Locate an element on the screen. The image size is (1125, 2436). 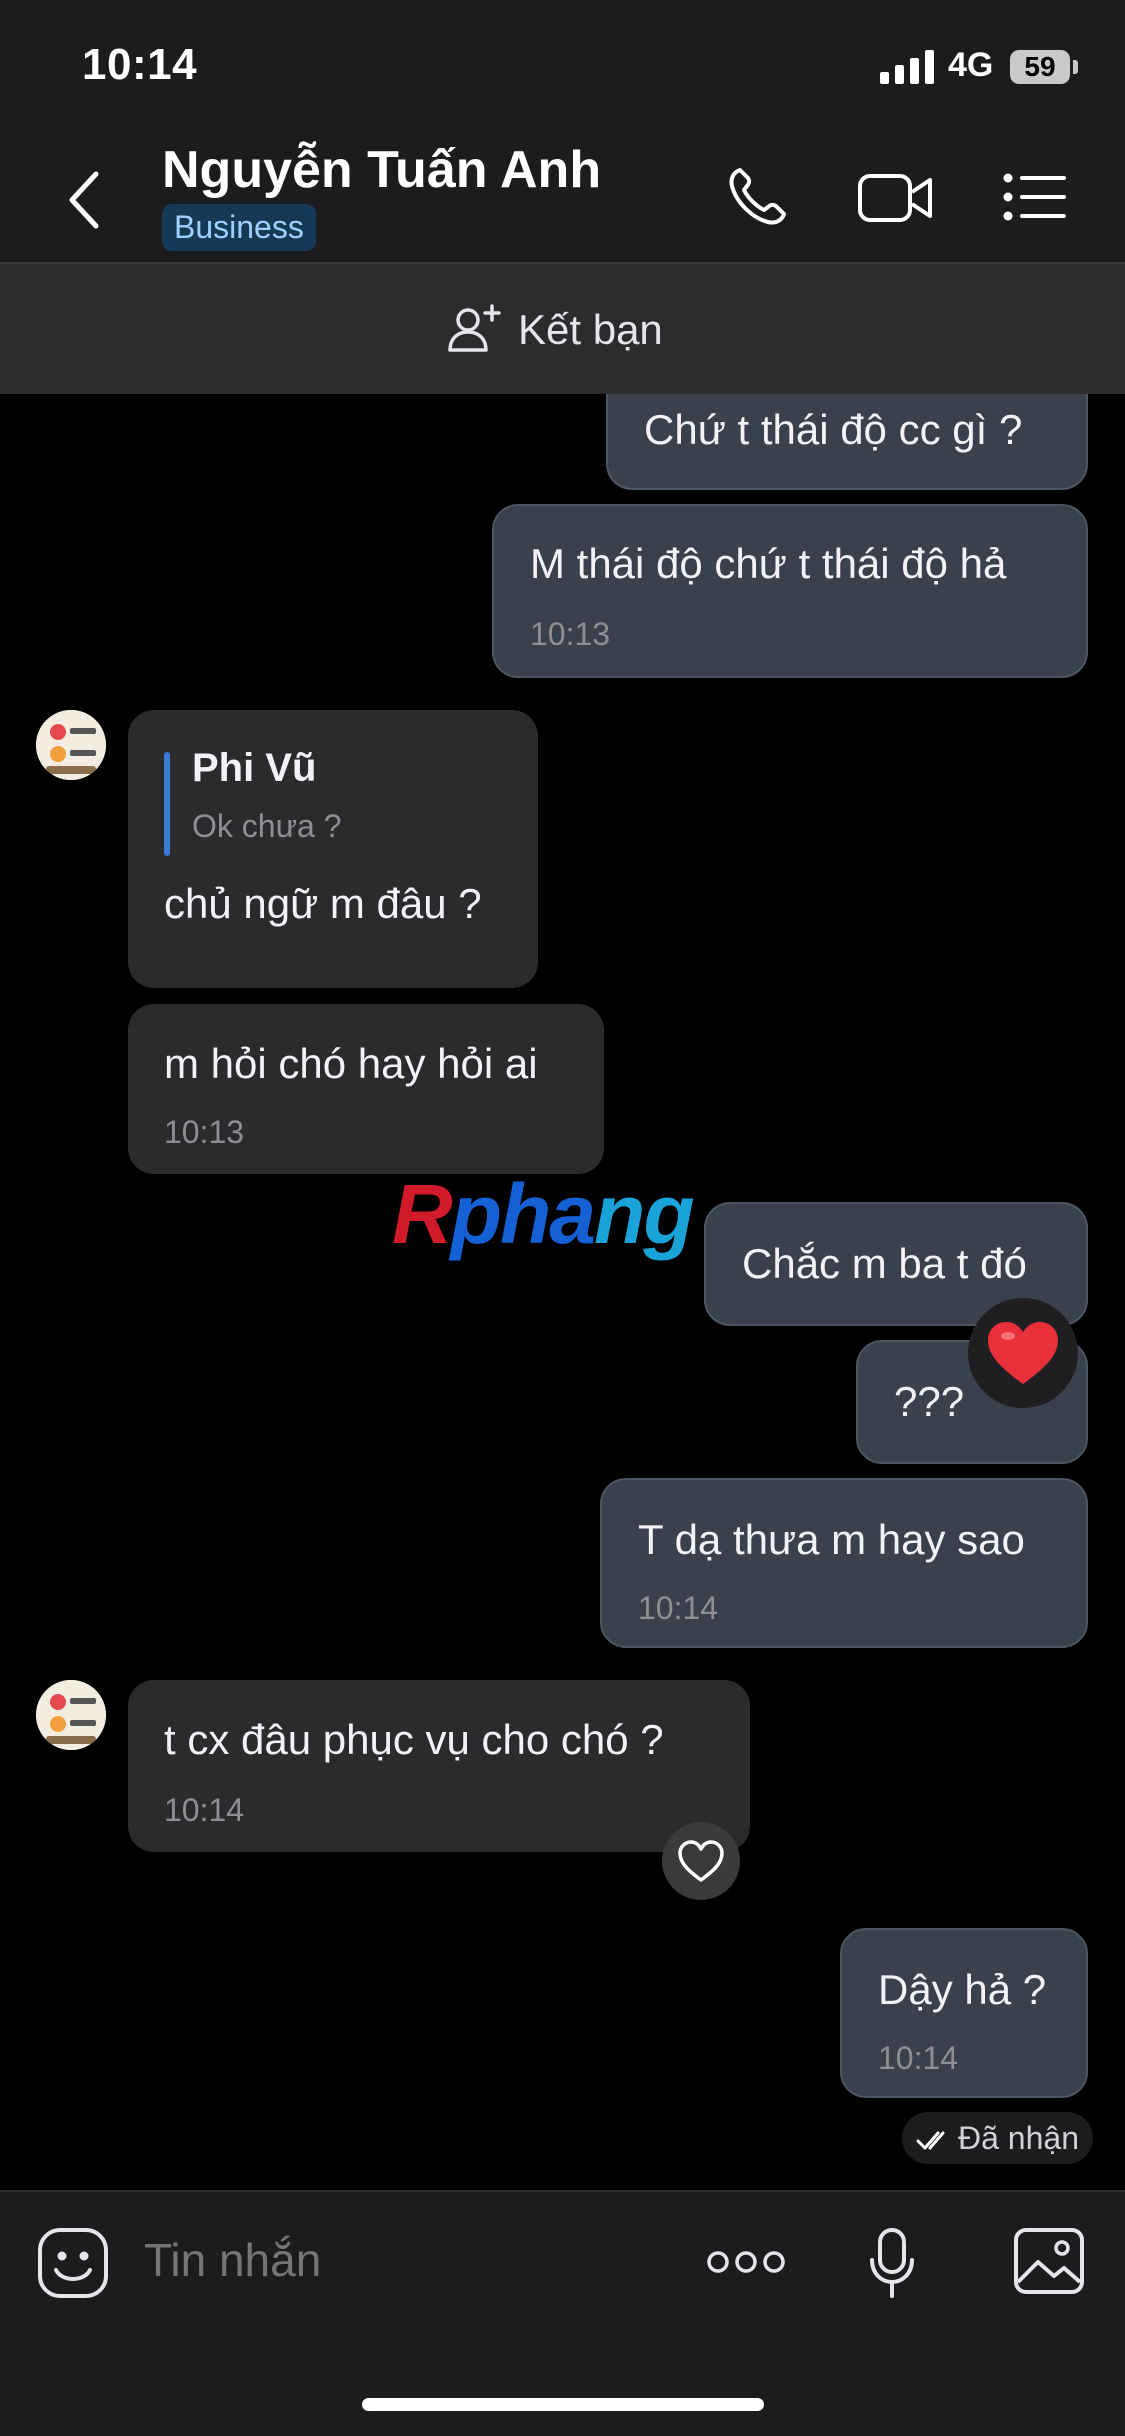
add-friend-icon is located at coordinates (474, 328).